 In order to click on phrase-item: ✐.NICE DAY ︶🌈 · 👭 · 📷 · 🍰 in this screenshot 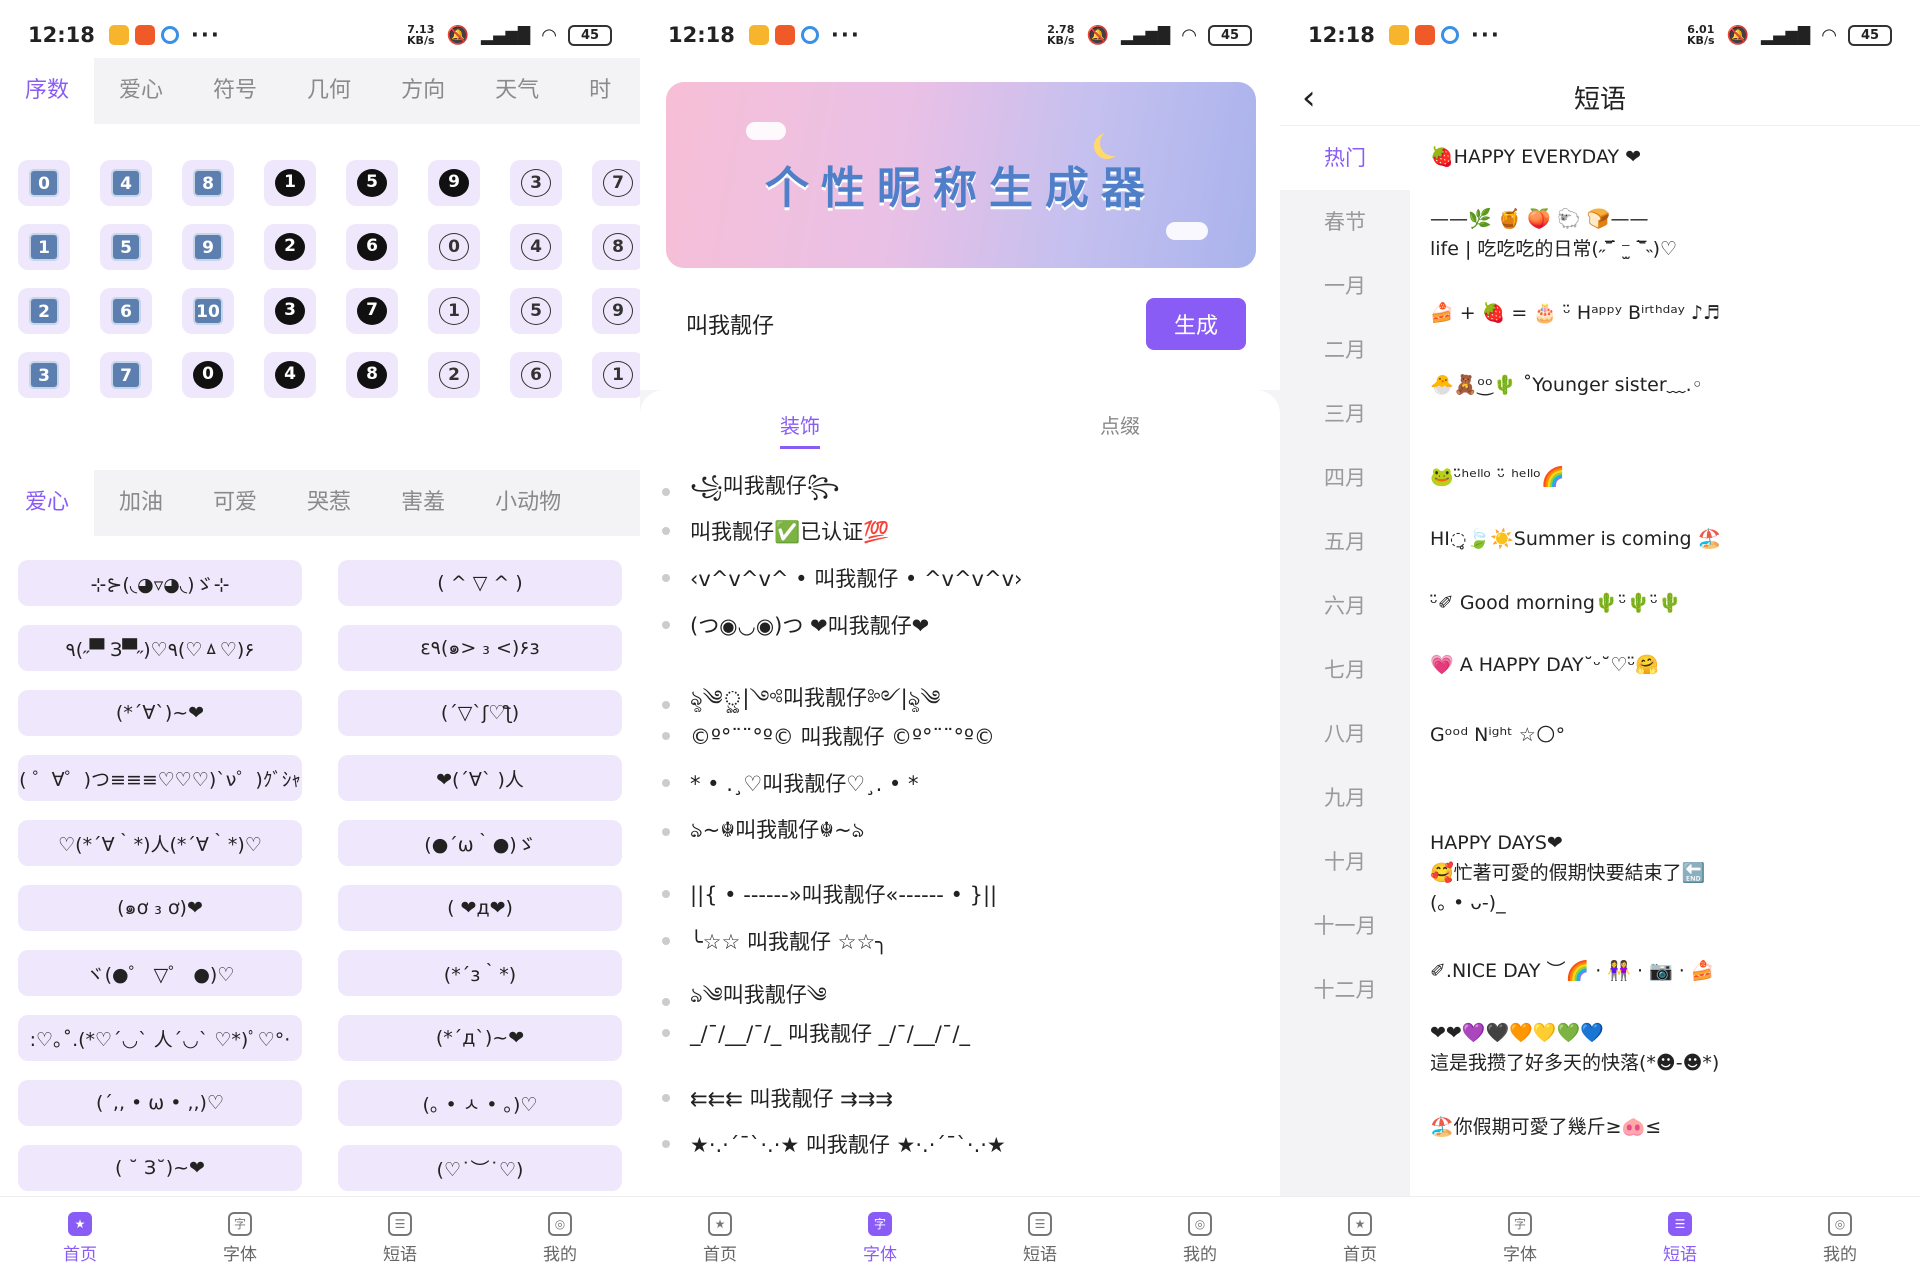, I will do `click(1670, 971)`.